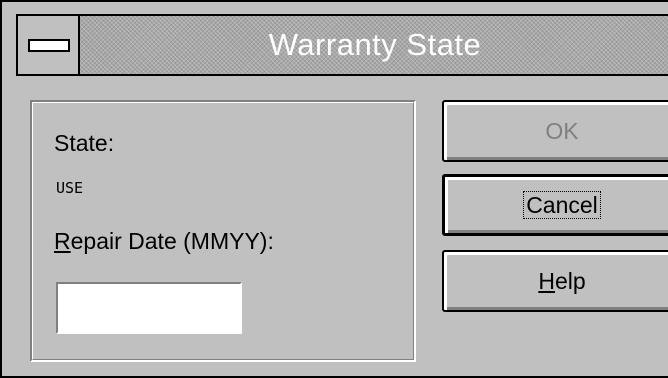 This screenshot has width=668, height=378. Describe the element at coordinates (149, 308) in the screenshot. I see `repair-date-input` at that location.